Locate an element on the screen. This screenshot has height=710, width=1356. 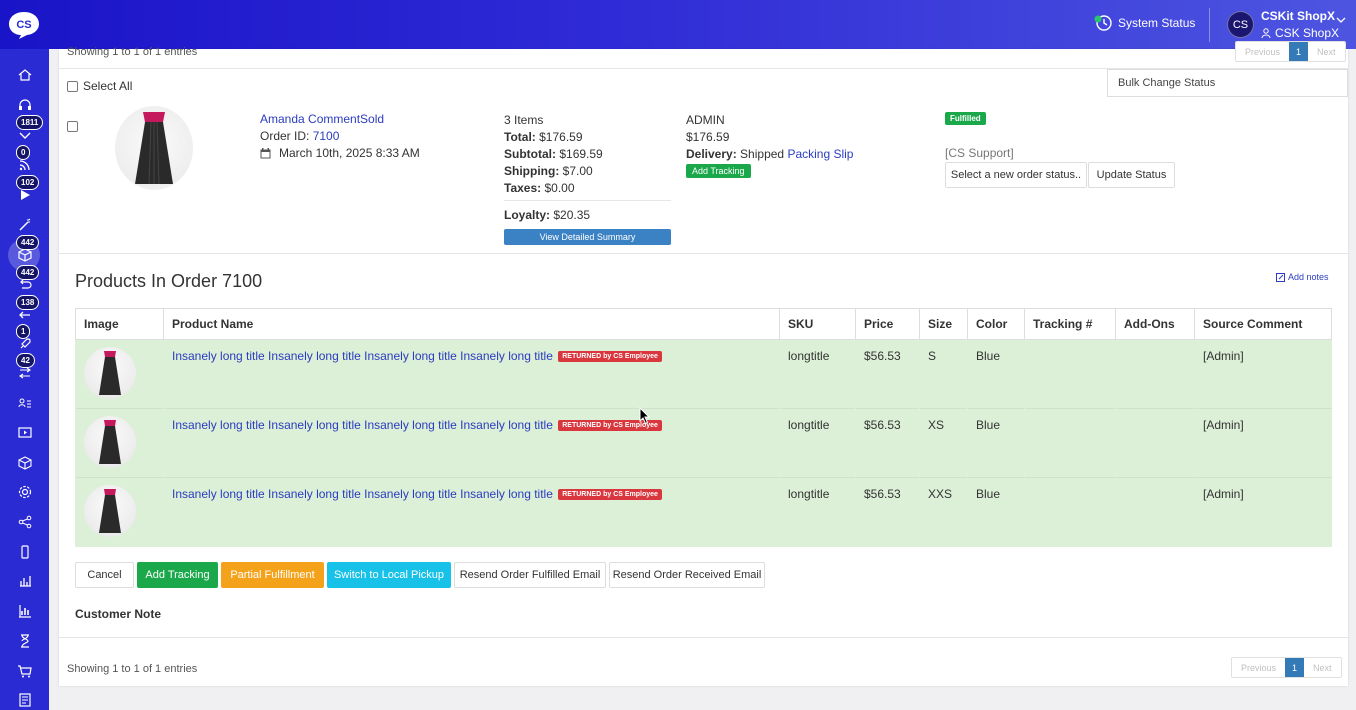
sidebar-badge: 42 is located at coordinates (25, 360).